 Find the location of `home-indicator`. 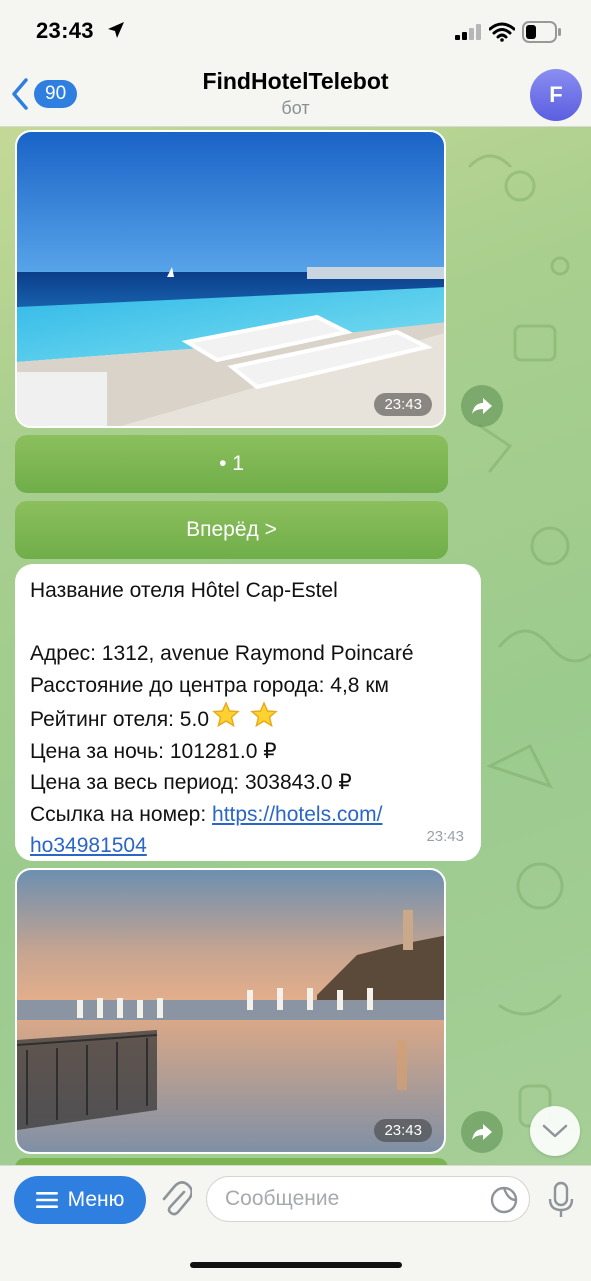

home-indicator is located at coordinates (296, 1265).